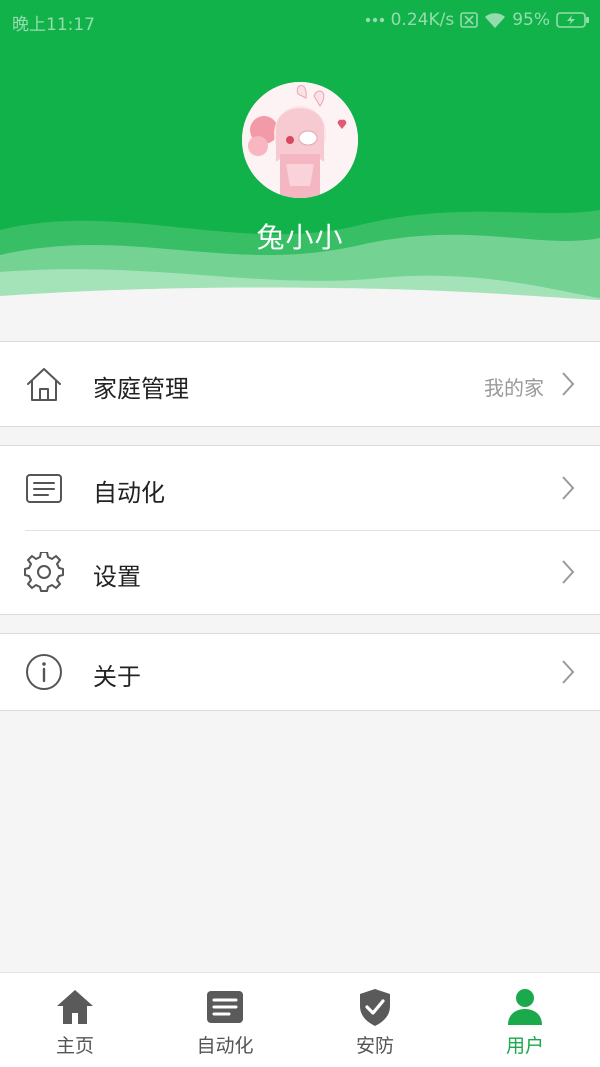 This screenshot has width=600, height=1067. I want to click on menu-item-label: 自动化, so click(129, 493).